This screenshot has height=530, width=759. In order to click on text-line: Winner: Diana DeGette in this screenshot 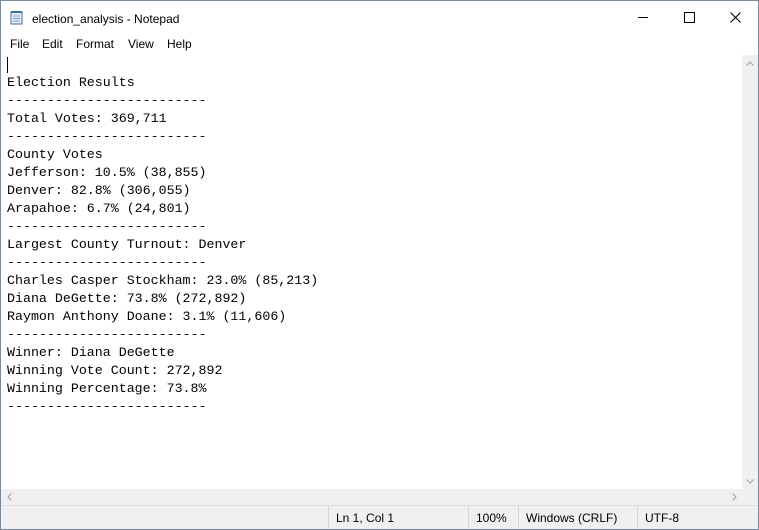, I will do `click(91, 352)`.